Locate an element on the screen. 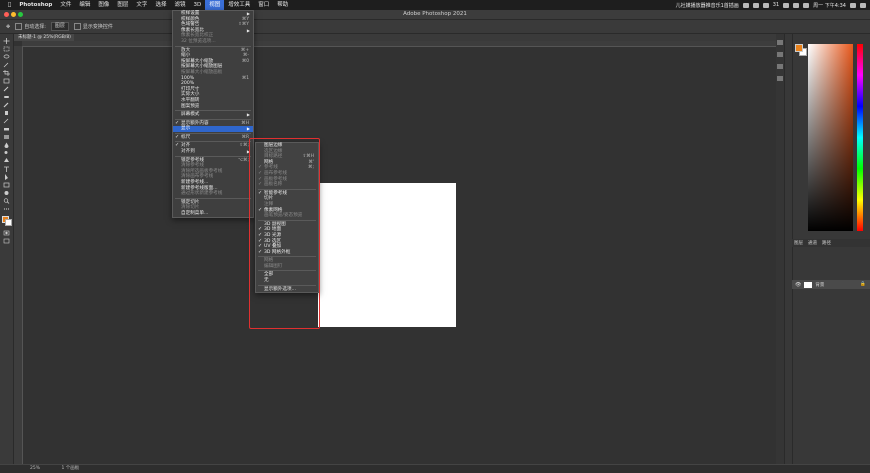 The image size is (870, 473). quick-mask-icon is located at coordinates (6, 233).